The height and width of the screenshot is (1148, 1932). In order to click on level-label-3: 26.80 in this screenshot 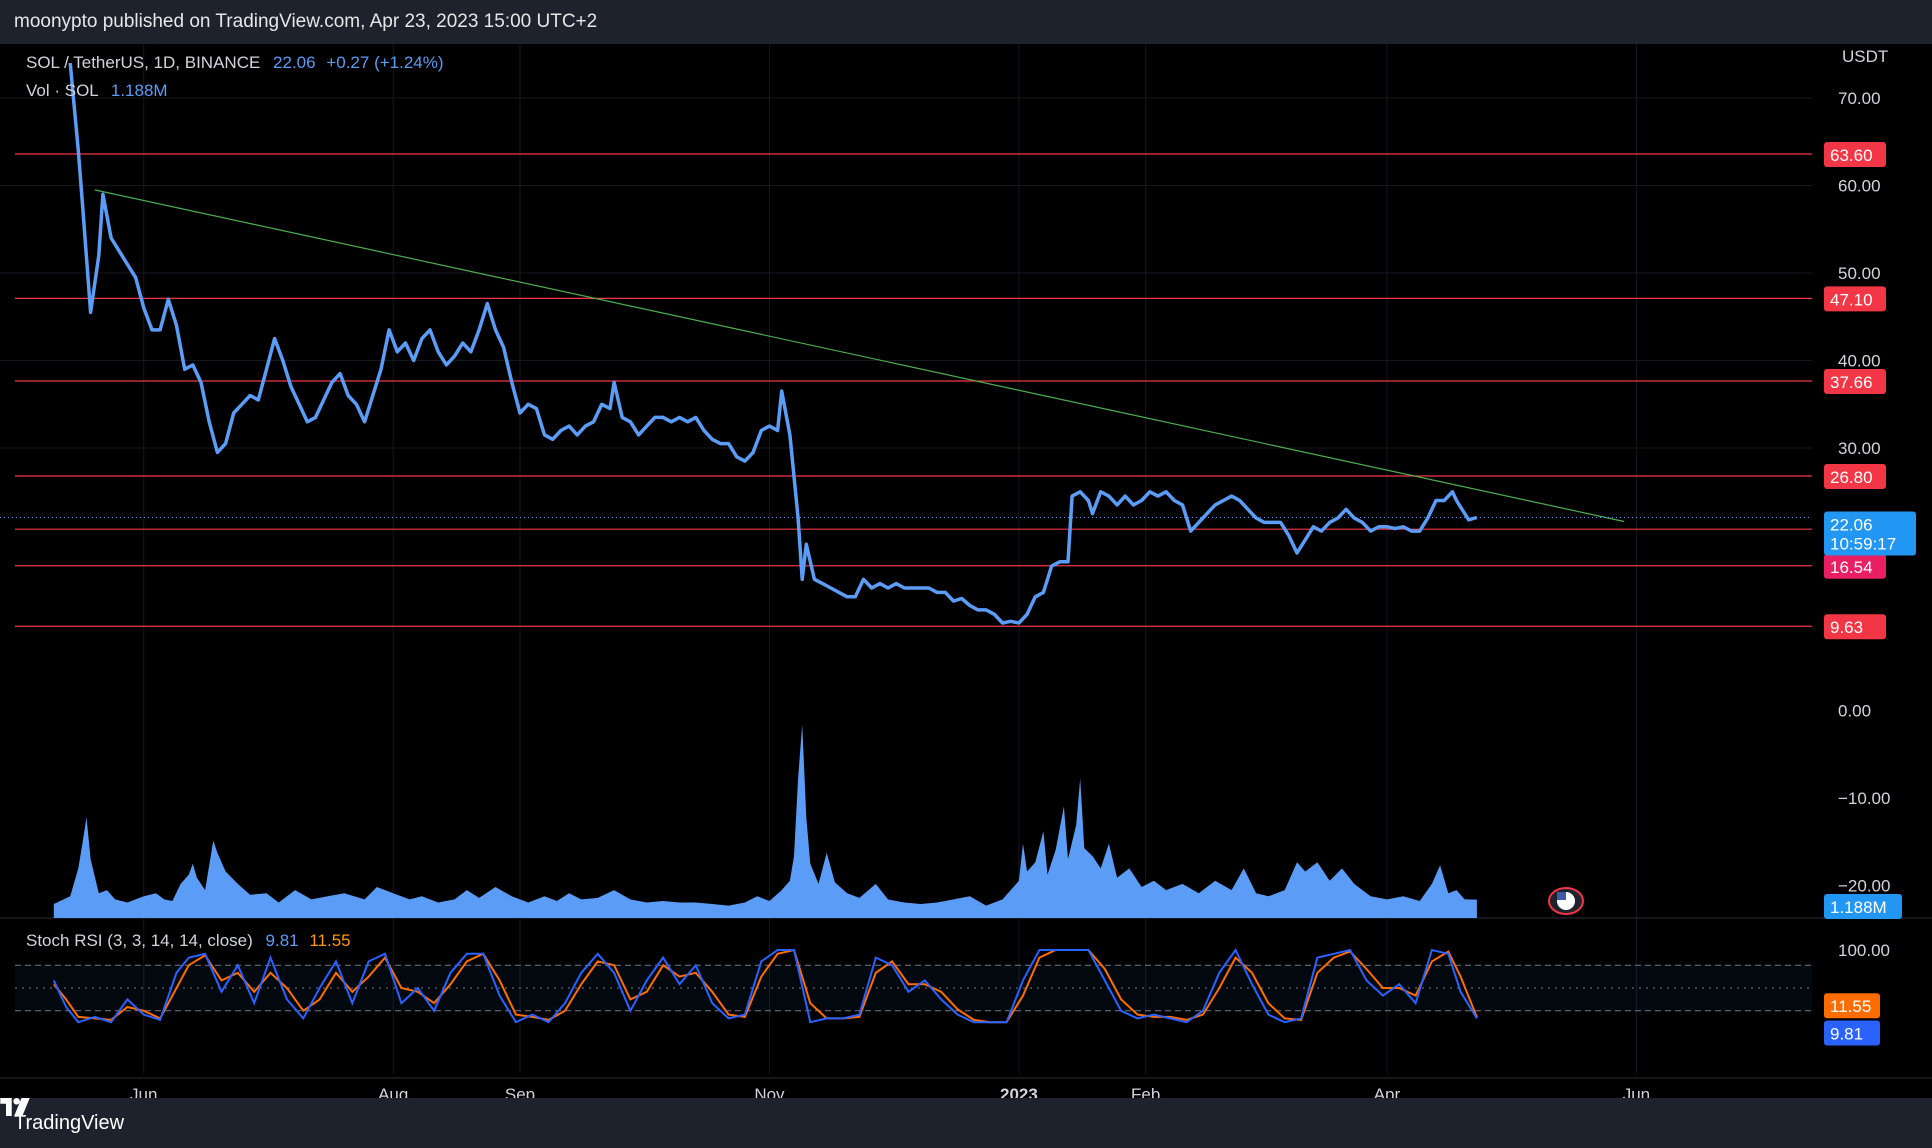, I will do `click(1851, 477)`.